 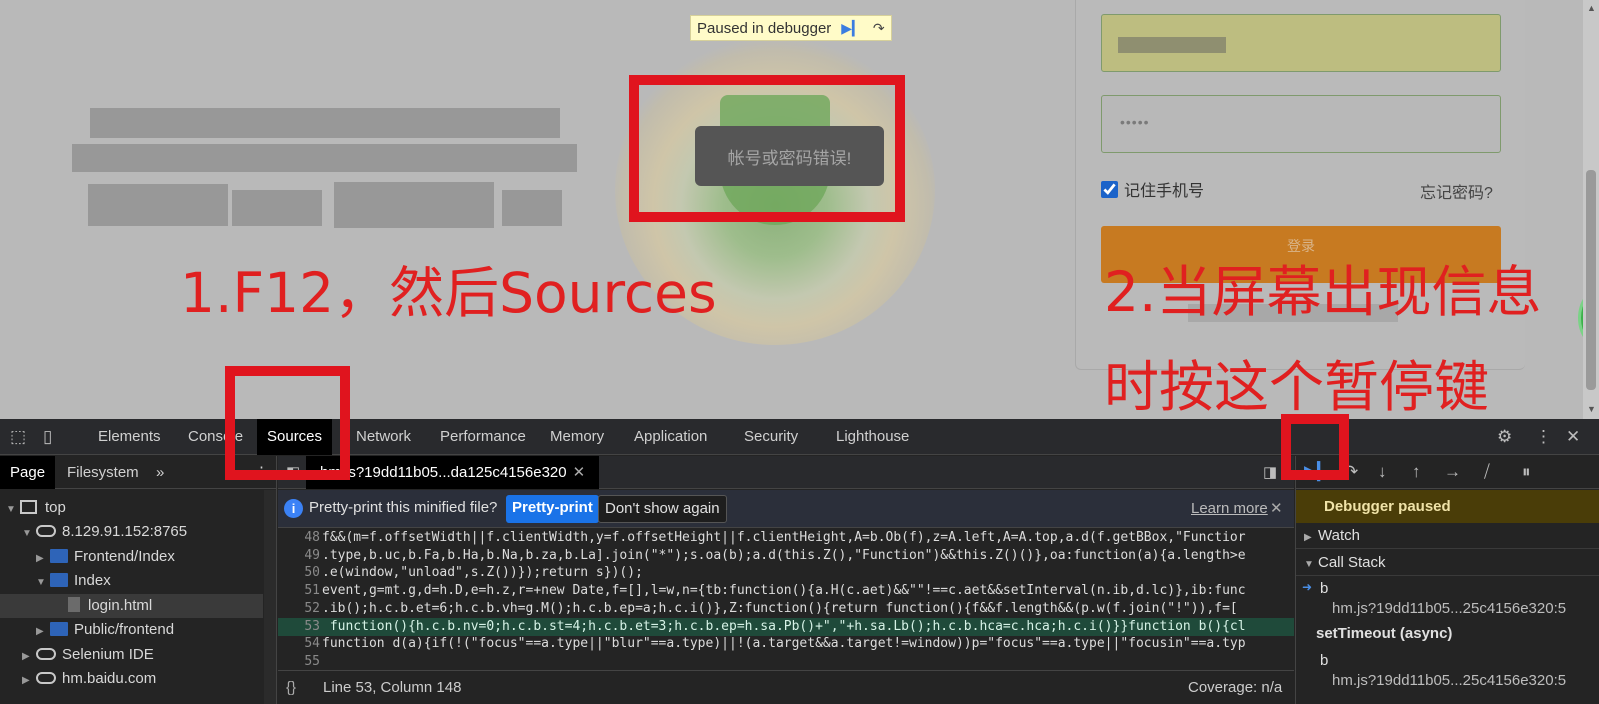 I want to click on close-infobar-icon: ✕, so click(x=1276, y=508).